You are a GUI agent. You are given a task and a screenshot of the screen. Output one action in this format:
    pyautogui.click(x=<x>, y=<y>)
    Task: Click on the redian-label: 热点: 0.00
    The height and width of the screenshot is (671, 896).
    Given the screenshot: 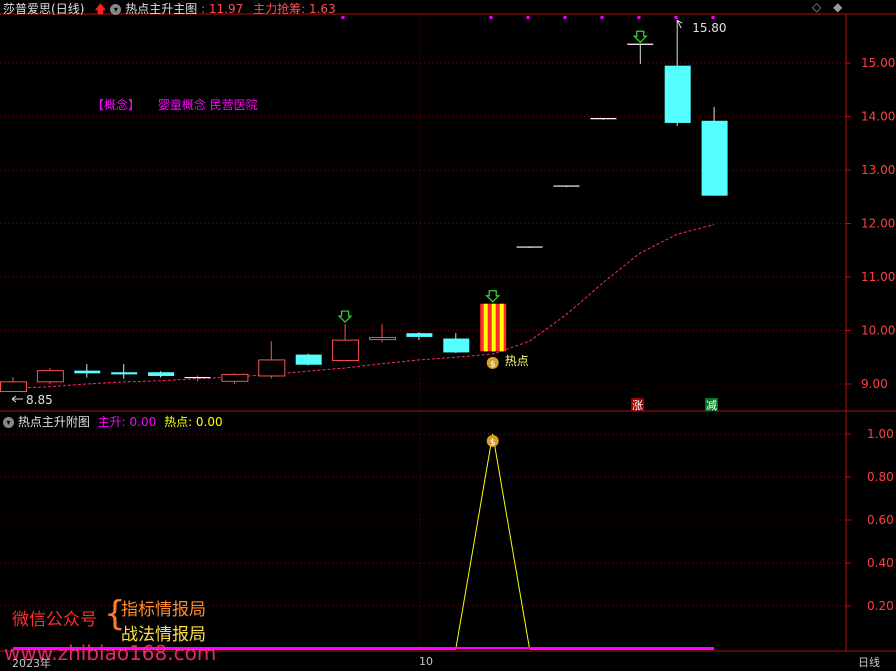 What is the action you would take?
    pyautogui.click(x=193, y=422)
    